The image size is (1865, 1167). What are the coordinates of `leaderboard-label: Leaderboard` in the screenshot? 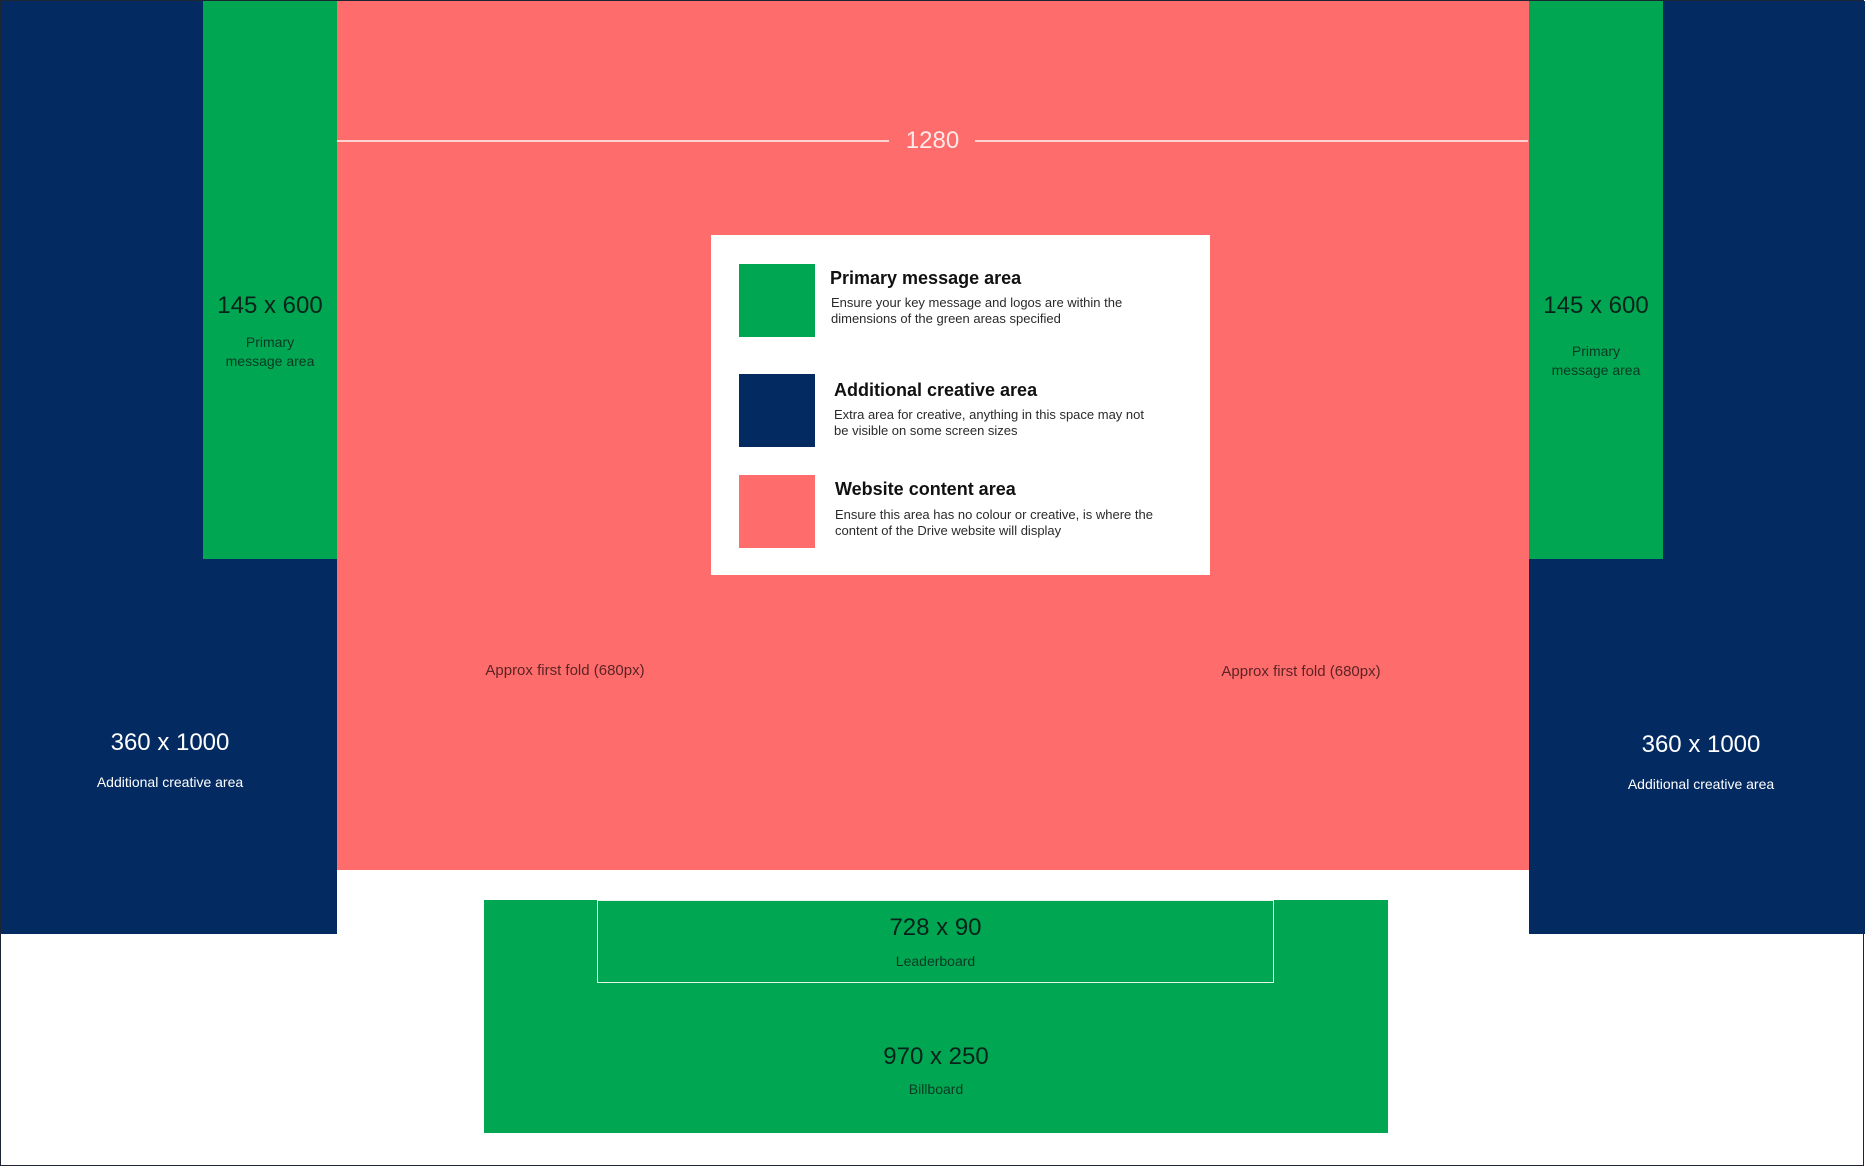 It's located at (935, 961).